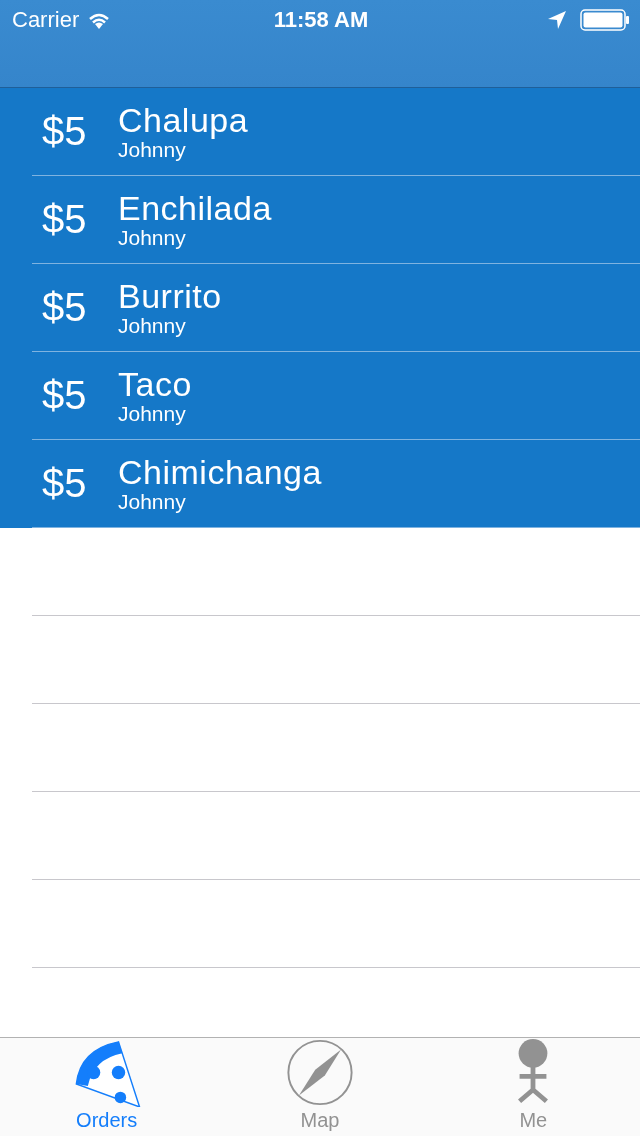 This screenshot has height=1136, width=640. I want to click on tab-bar-item: Me, so click(533, 1087).